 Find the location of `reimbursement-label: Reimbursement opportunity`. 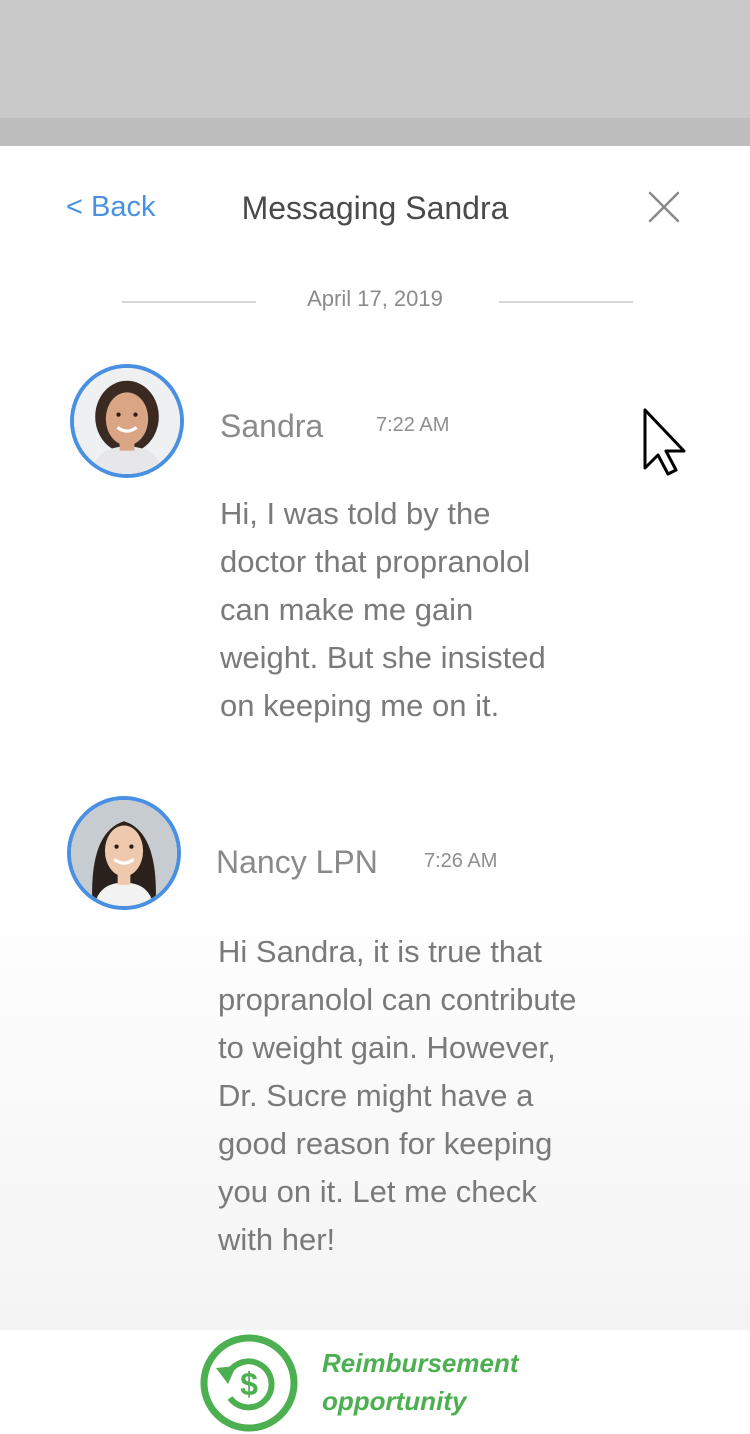

reimbursement-label: Reimbursement opportunity is located at coordinates (420, 1382).